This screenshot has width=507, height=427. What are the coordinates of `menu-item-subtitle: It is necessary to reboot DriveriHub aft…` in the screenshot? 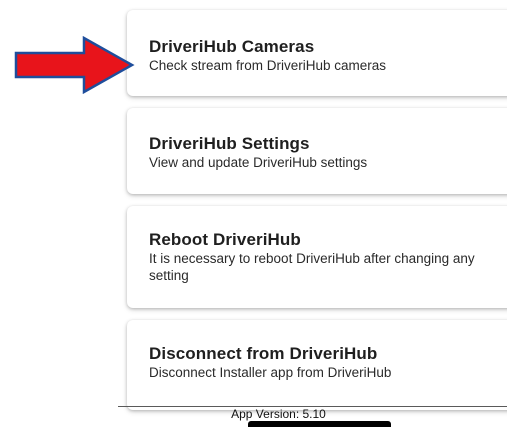 It's located at (312, 267).